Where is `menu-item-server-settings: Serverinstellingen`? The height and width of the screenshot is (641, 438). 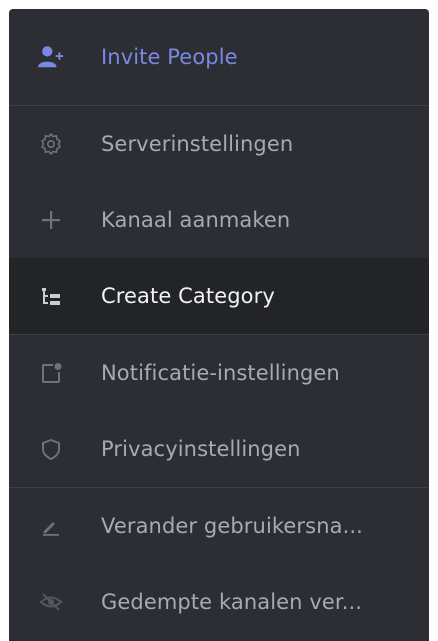 menu-item-server-settings: Serverinstellingen is located at coordinates (219, 144).